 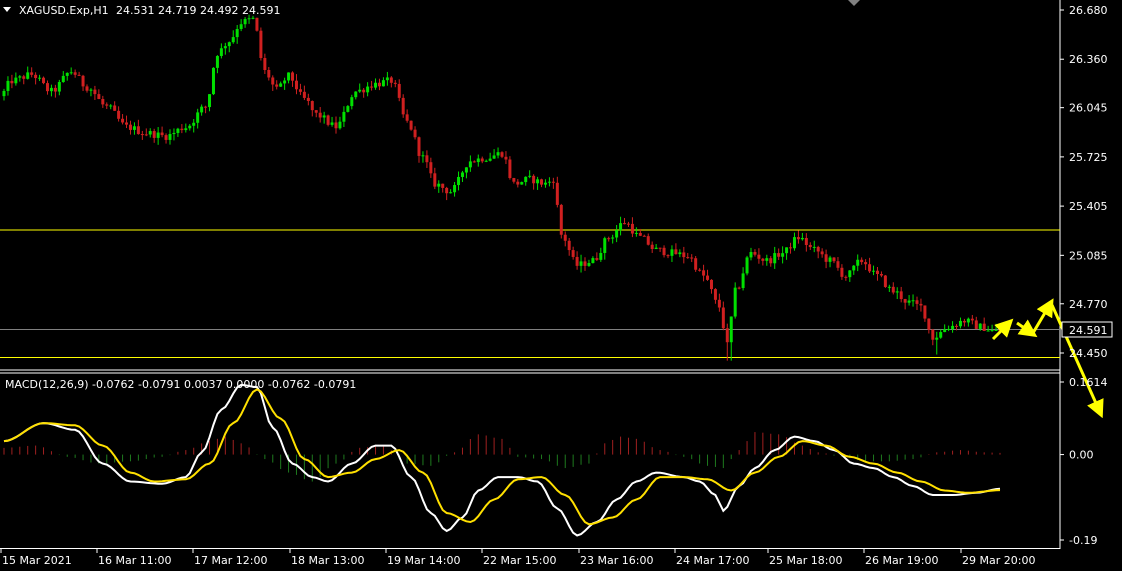 I want to click on time-tick-label: 16 Mar 11:00, so click(x=134, y=560).